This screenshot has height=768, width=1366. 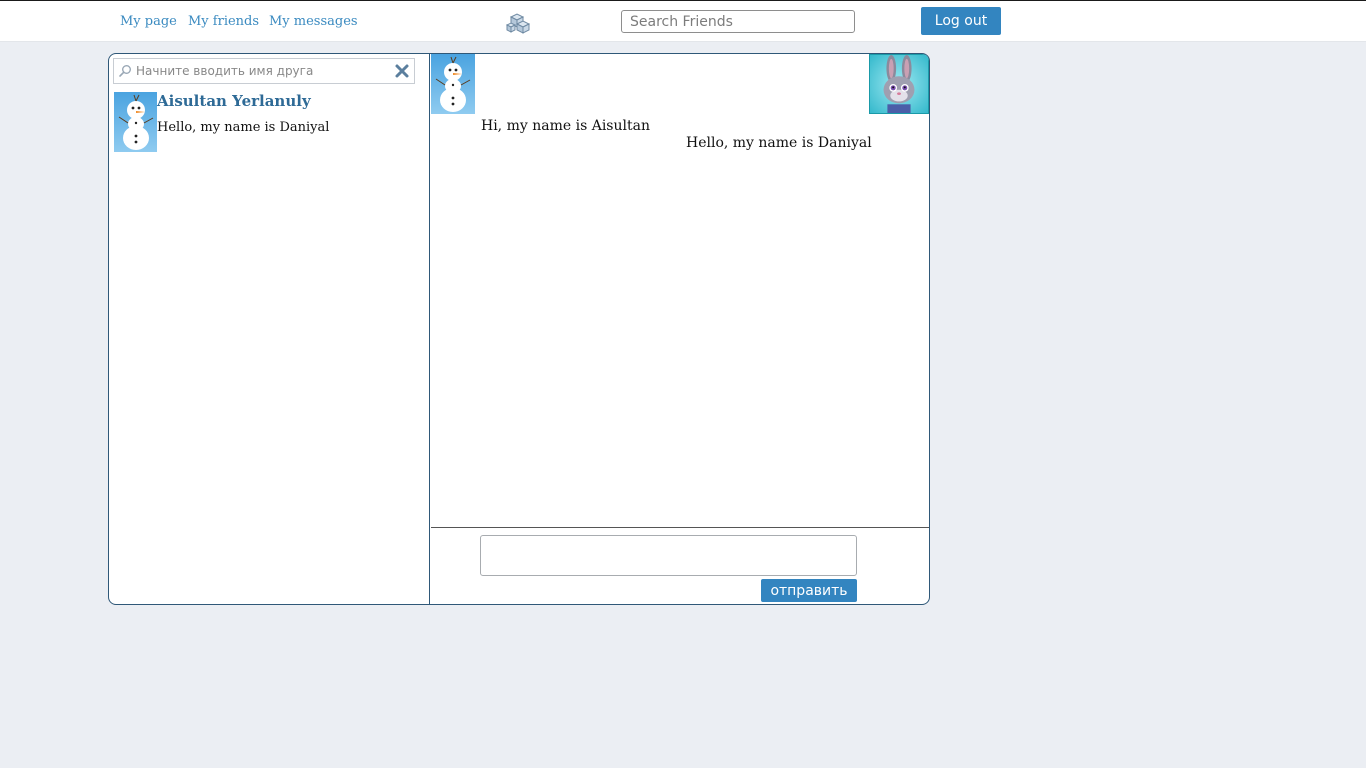 What do you see at coordinates (738, 21) in the screenshot?
I see `search-friends-input` at bounding box center [738, 21].